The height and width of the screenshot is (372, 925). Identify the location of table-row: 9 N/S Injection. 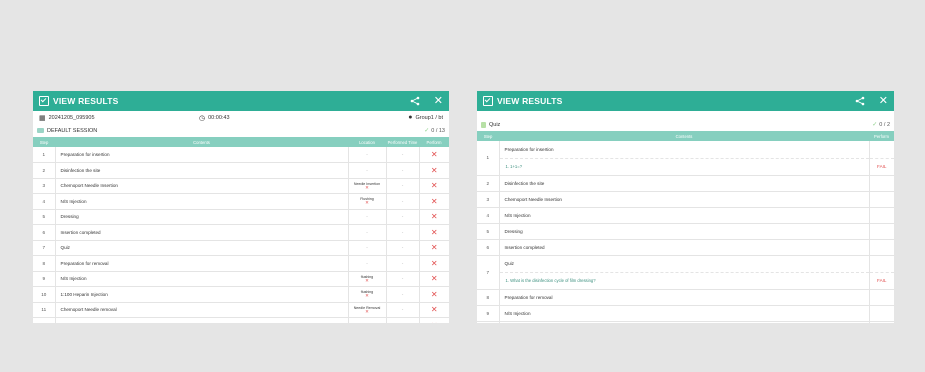
(685, 313).